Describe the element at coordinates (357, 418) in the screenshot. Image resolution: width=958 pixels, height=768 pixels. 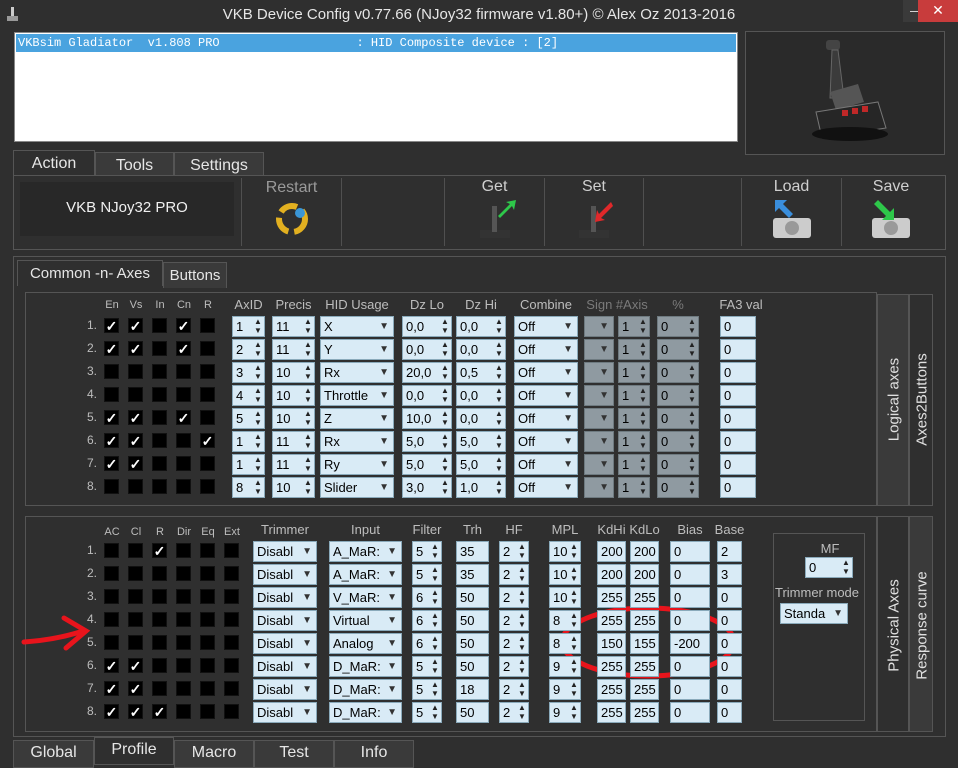
I see `field-usage: Z ▼` at that location.